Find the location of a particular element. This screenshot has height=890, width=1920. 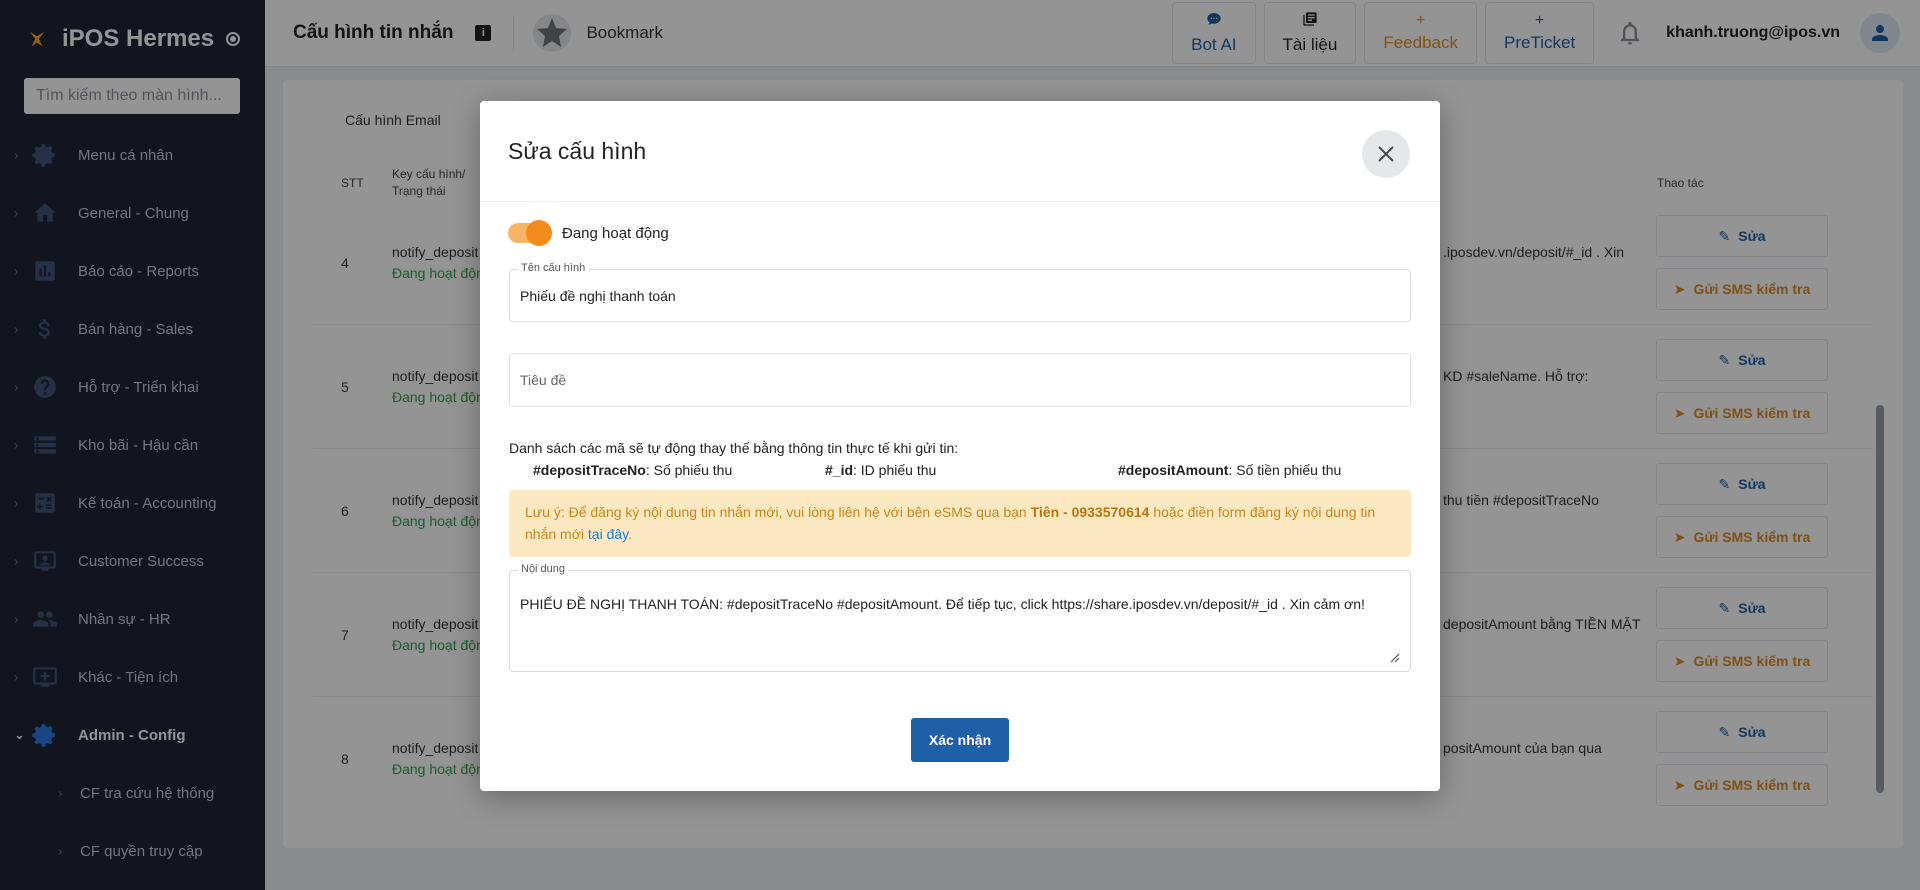

code-deposit-amount: #depositAmount: Số tiền phiếu thu is located at coordinates (1230, 470).